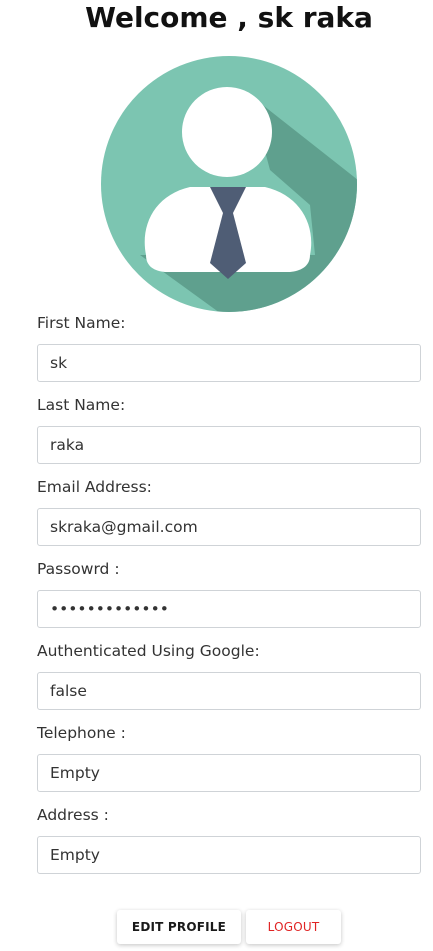  I want to click on first-name-label: First Name:, so click(81, 323).